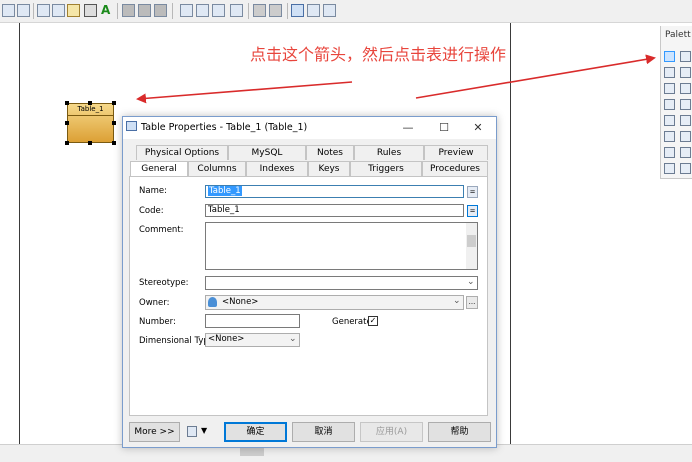 The width and height of the screenshot is (692, 462). Describe the element at coordinates (669, 152) in the screenshot. I see `arc-tool-icon` at that location.